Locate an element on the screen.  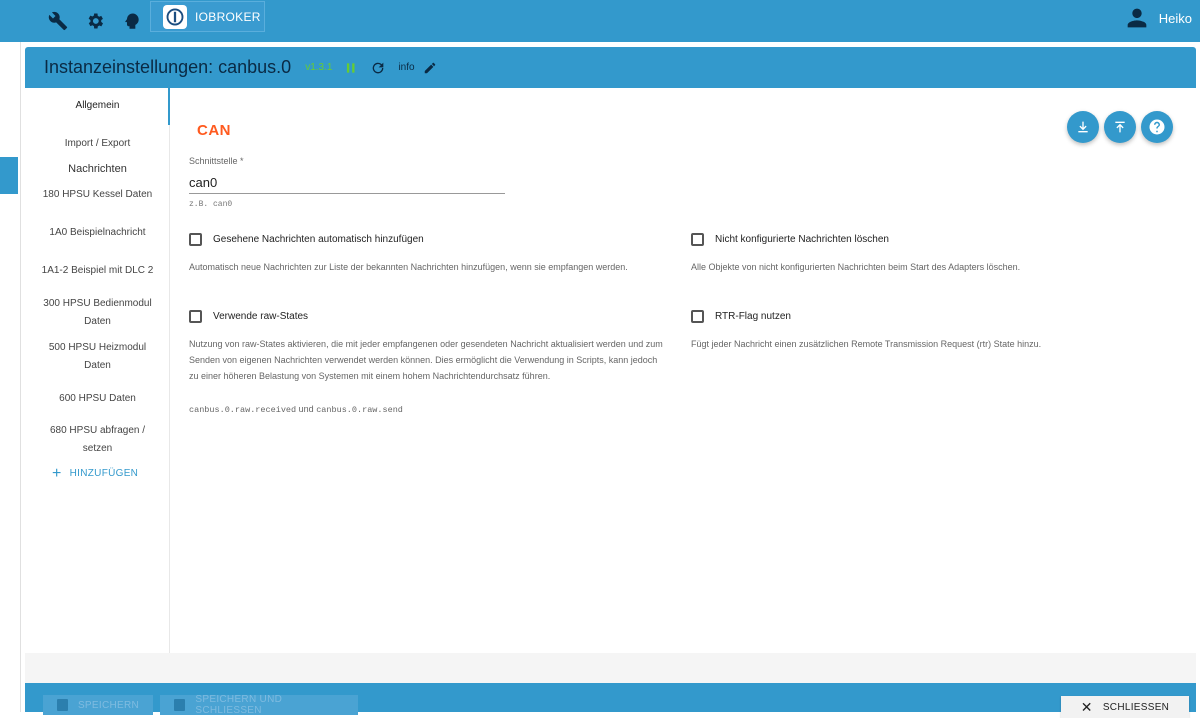
user-menu: Heiko is located at coordinates (1157, 18).